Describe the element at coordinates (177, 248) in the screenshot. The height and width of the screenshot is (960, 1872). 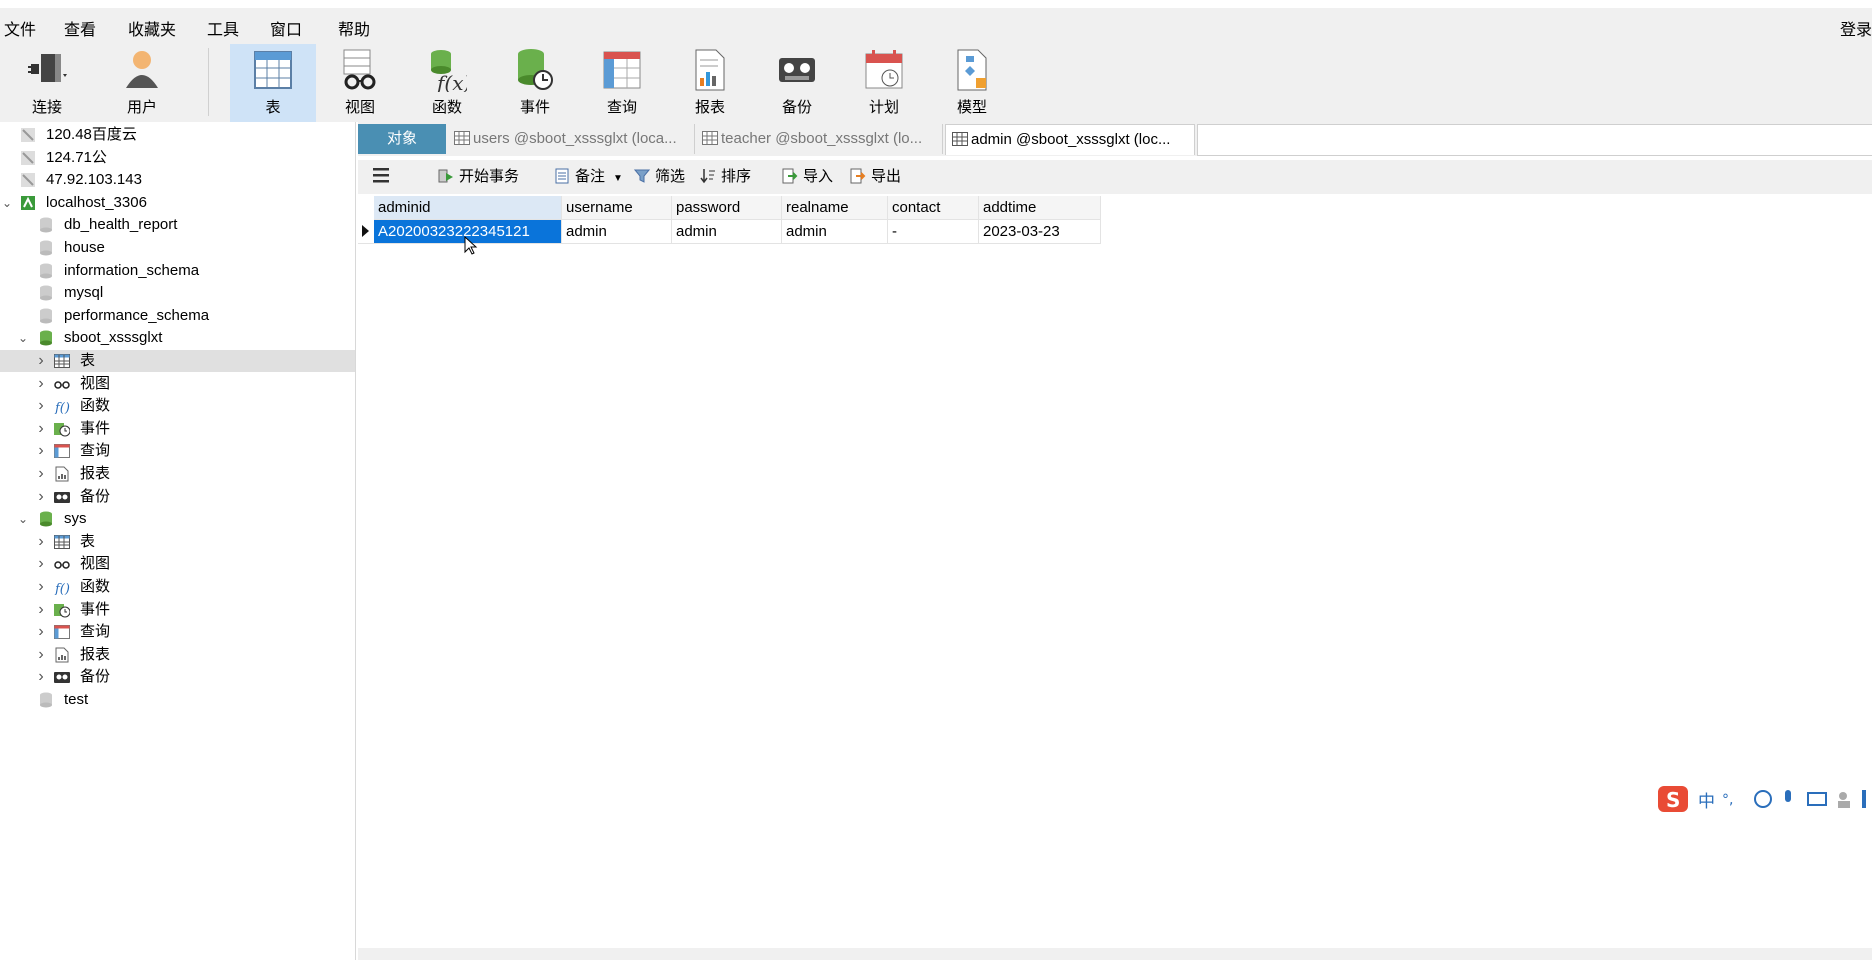
I see `tree-item: house` at that location.